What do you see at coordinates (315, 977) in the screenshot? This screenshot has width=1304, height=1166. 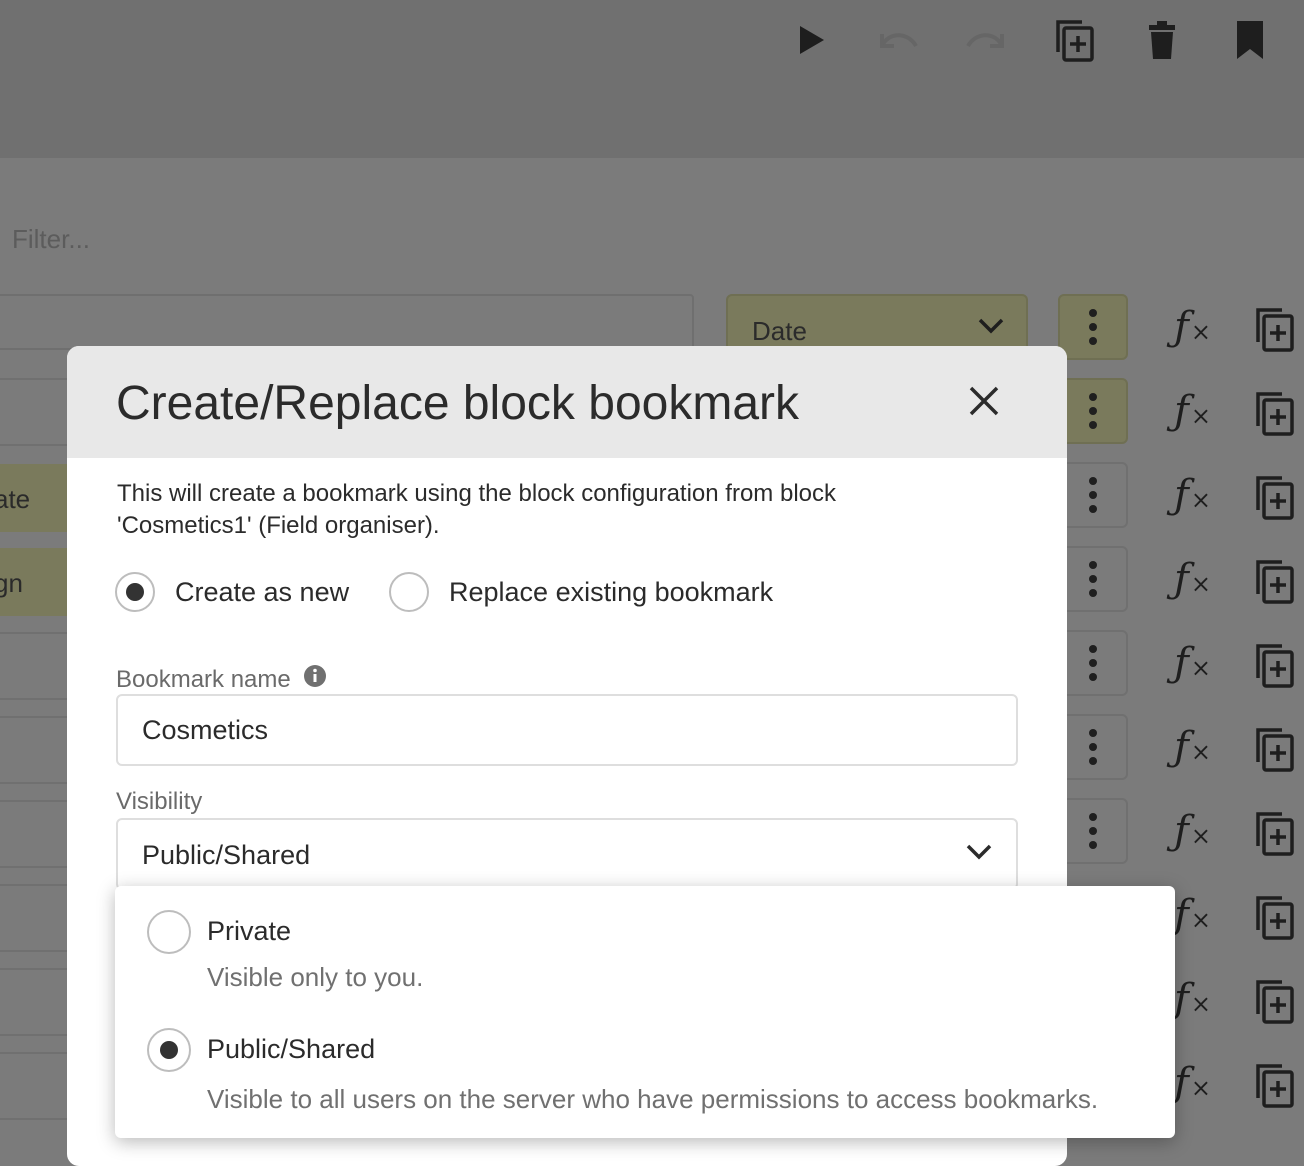 I see `option-description: Visible only to you.` at bounding box center [315, 977].